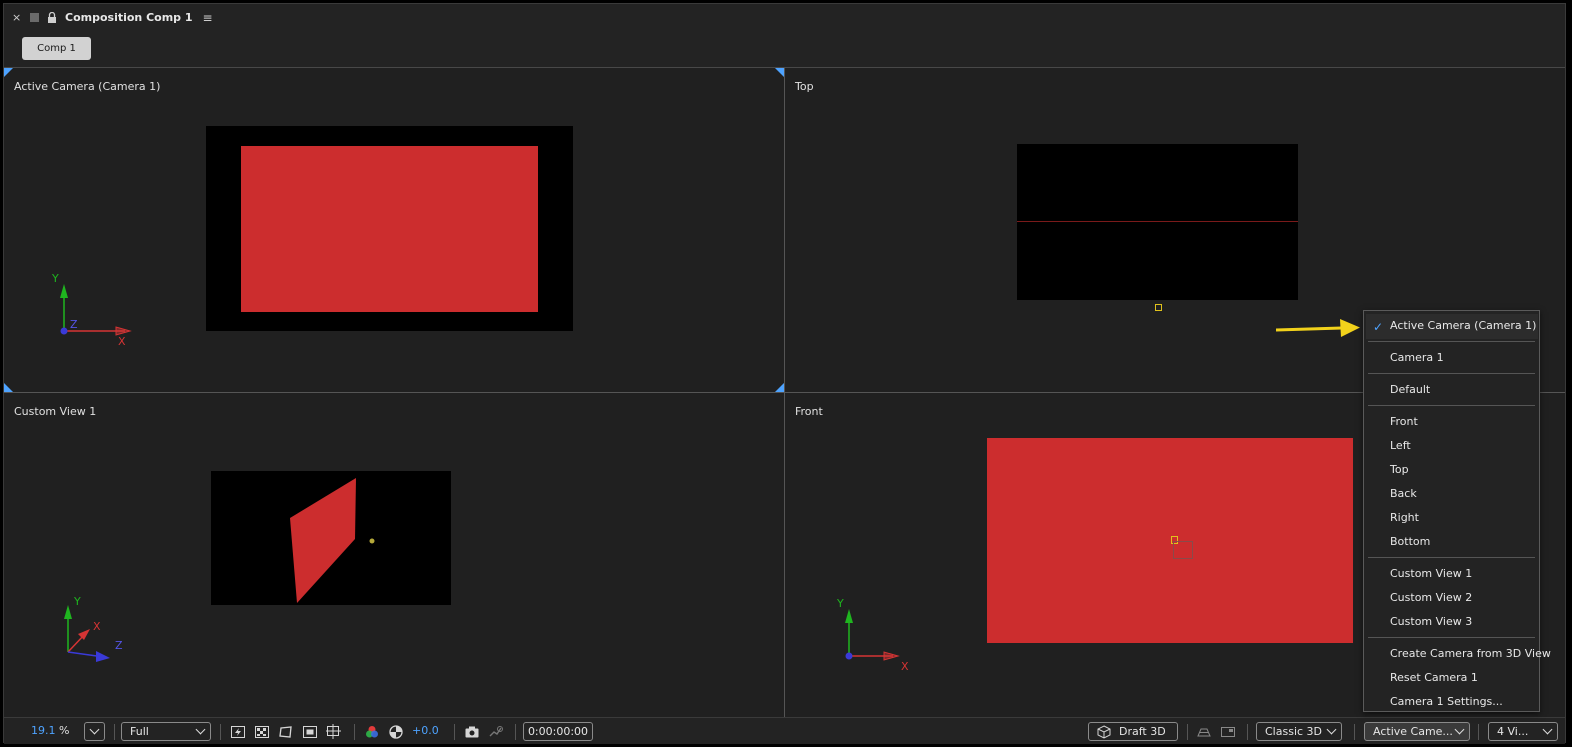 The height and width of the screenshot is (747, 1572). Describe the element at coordinates (1399, 469) in the screenshot. I see `menu-item-top: Top` at that location.